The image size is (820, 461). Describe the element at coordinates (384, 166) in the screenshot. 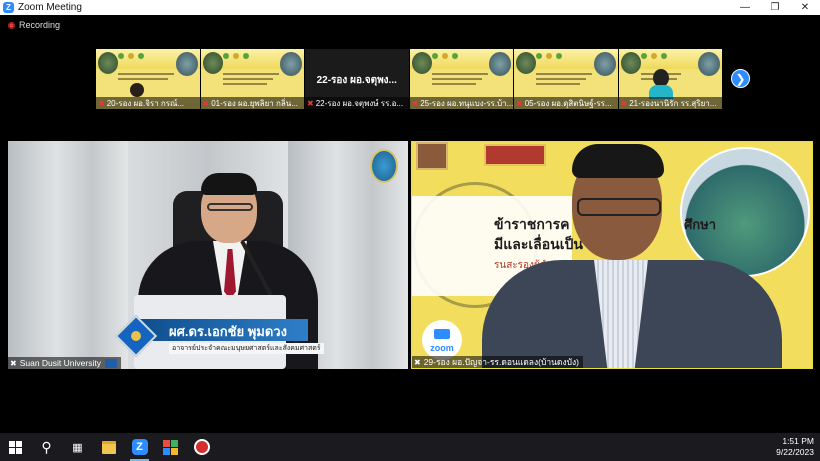

I see `university-crest-icon` at that location.